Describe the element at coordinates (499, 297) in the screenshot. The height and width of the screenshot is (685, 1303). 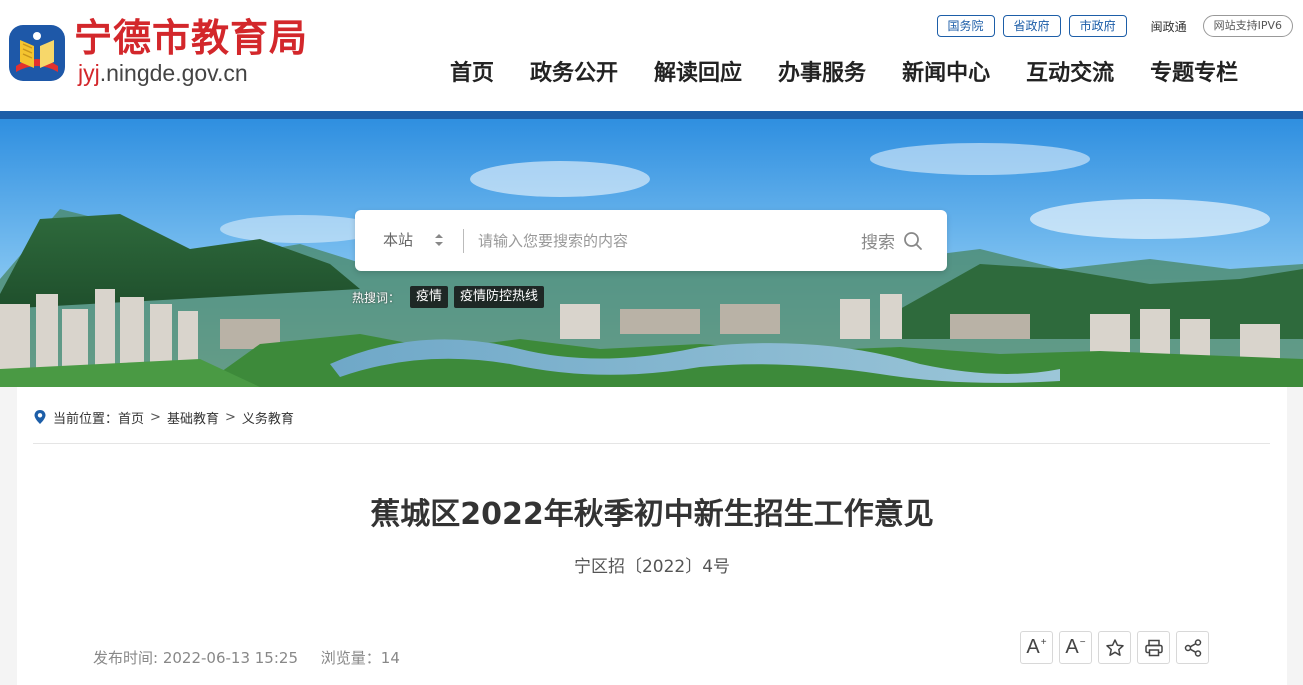
I see `hot-tag-hotline: 疫情防控热线` at that location.